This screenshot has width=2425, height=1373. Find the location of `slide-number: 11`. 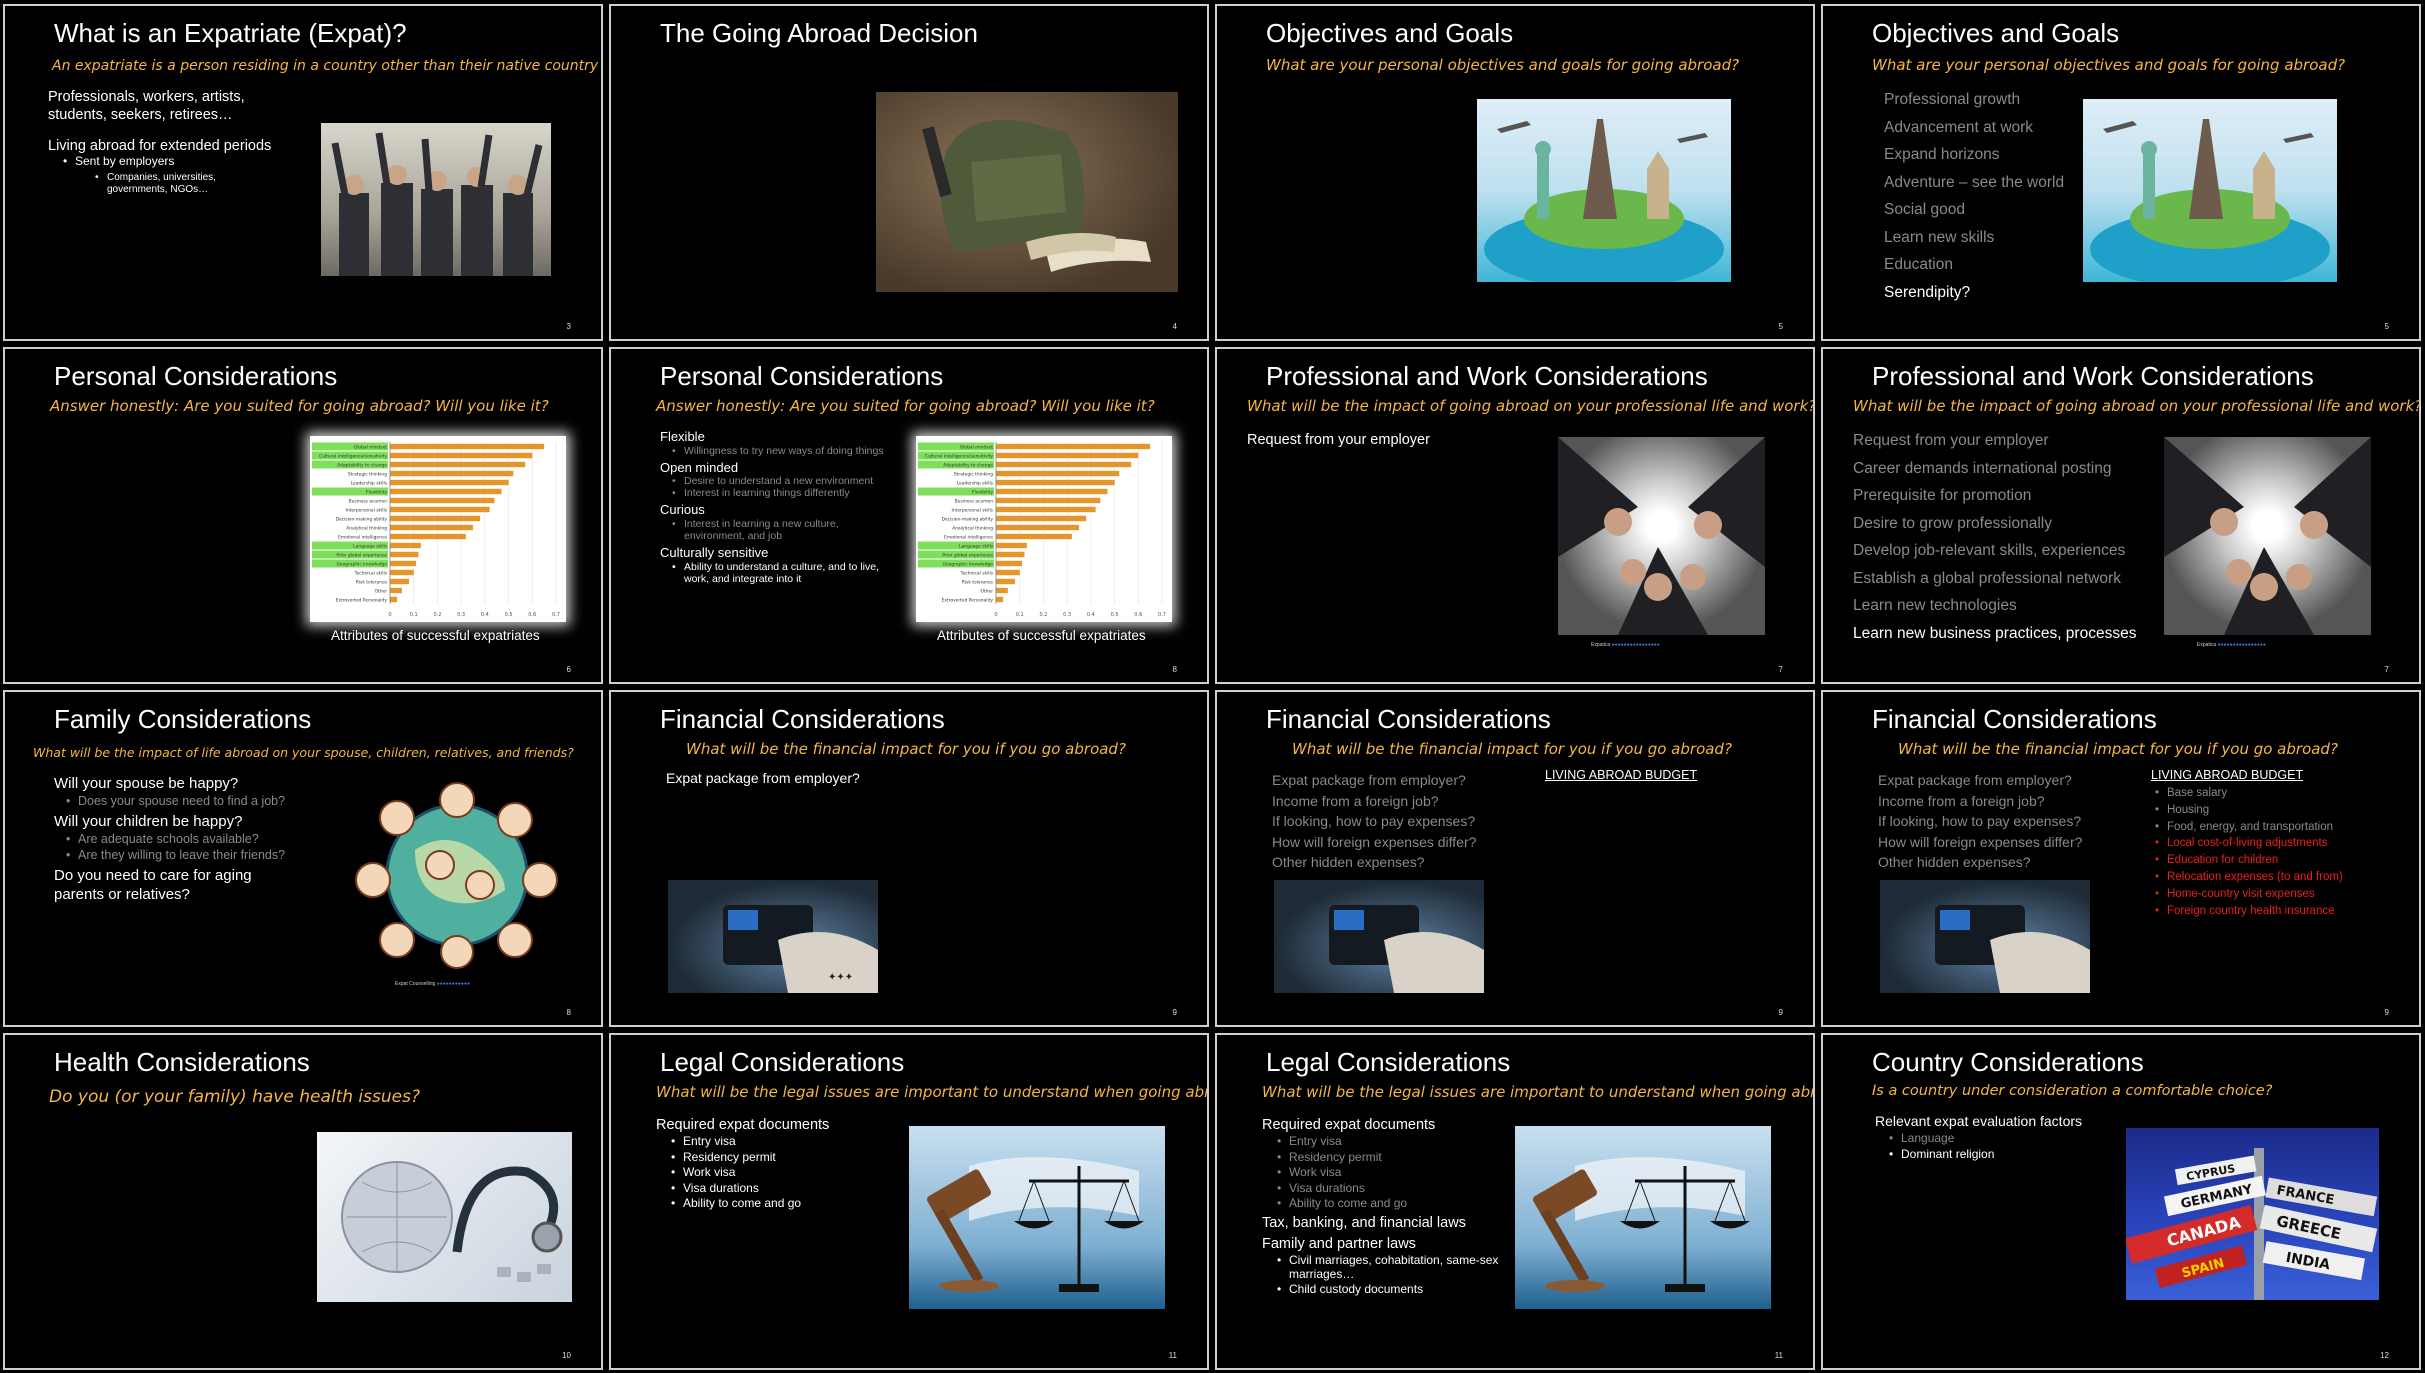

slide-number: 11 is located at coordinates (1778, 1355).